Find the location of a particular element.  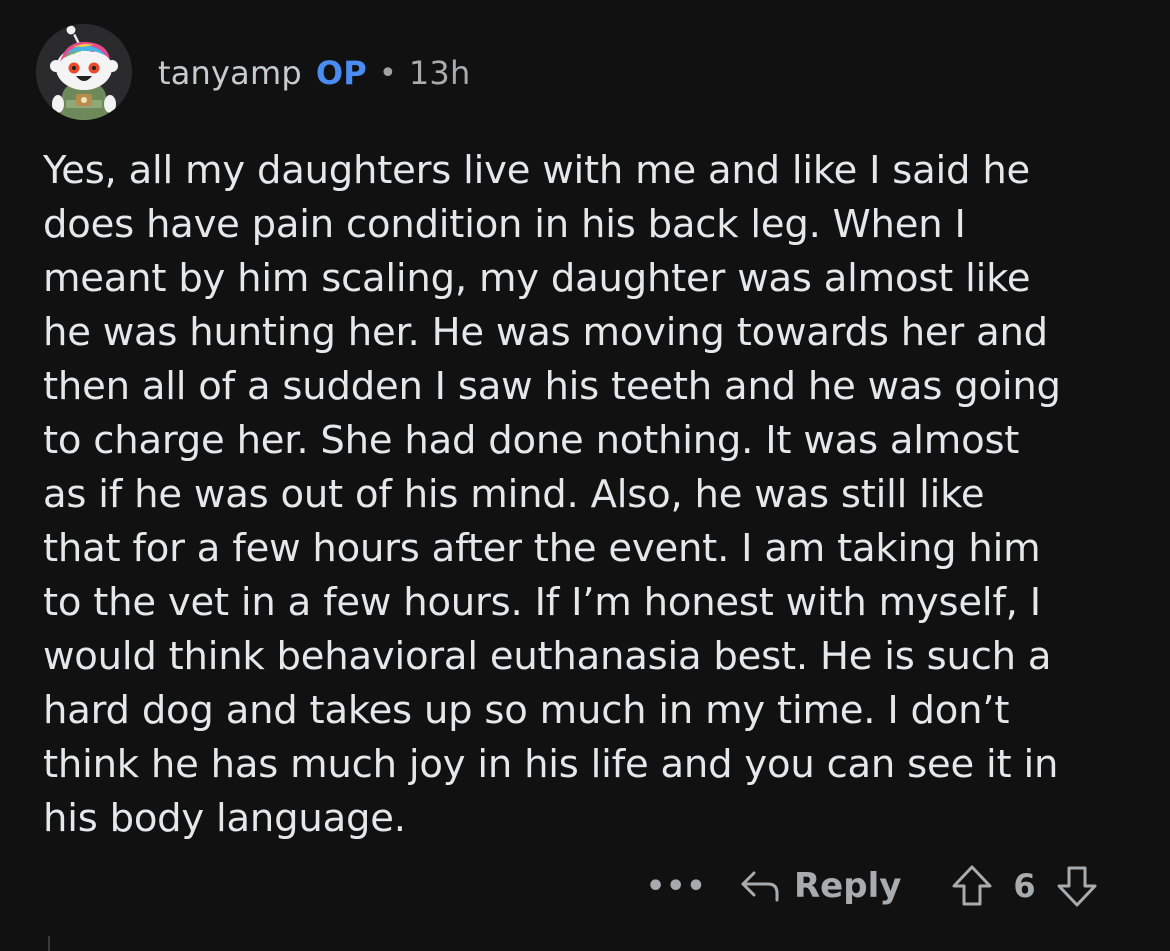

vote-score: 6 is located at coordinates (1024, 886).